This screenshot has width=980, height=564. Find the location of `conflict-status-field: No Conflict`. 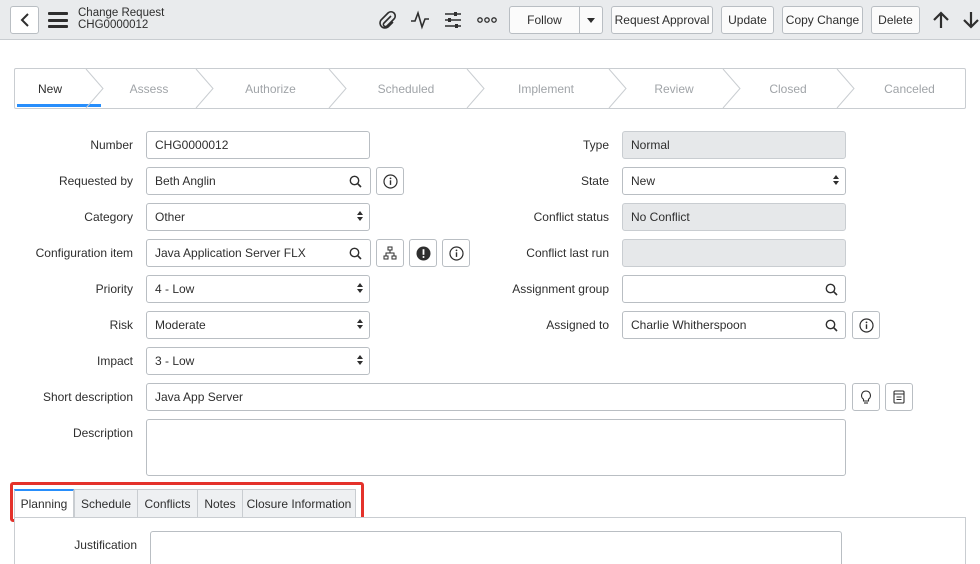

conflict-status-field: No Conflict is located at coordinates (734, 217).